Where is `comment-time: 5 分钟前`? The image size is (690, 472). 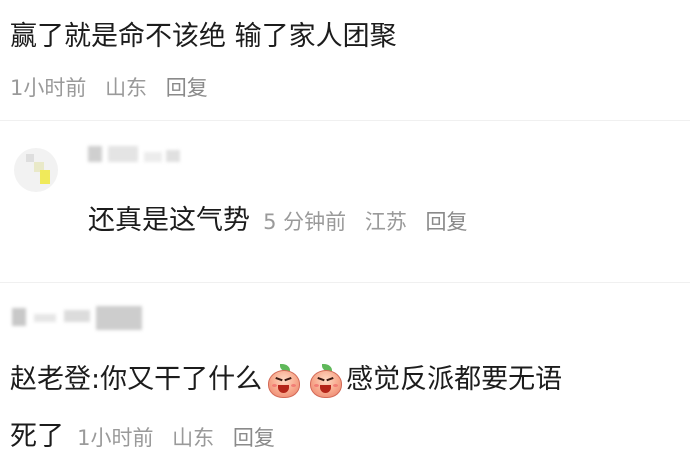 comment-time: 5 分钟前 is located at coordinates (305, 222).